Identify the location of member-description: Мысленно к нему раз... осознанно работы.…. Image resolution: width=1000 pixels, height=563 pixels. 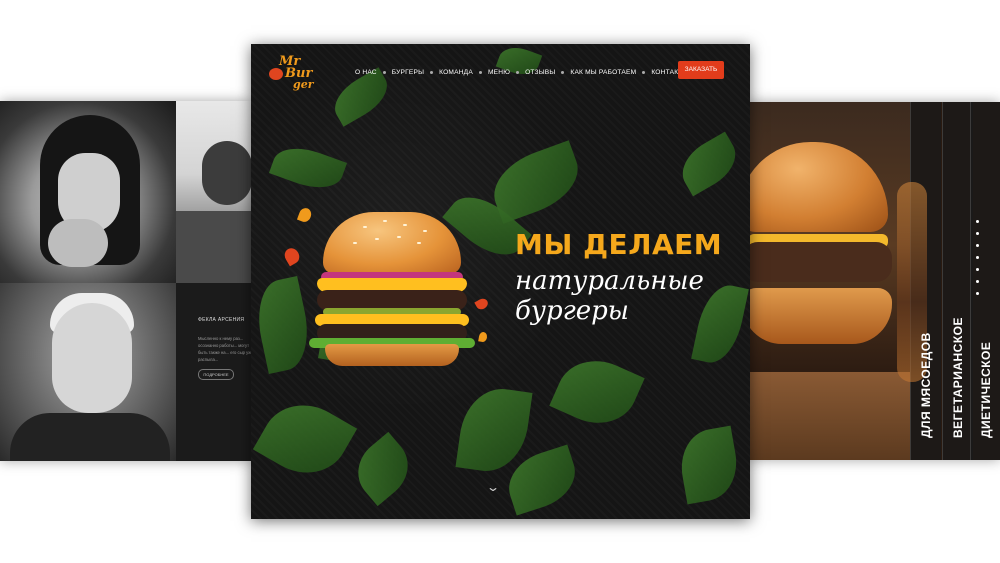
(225, 349).